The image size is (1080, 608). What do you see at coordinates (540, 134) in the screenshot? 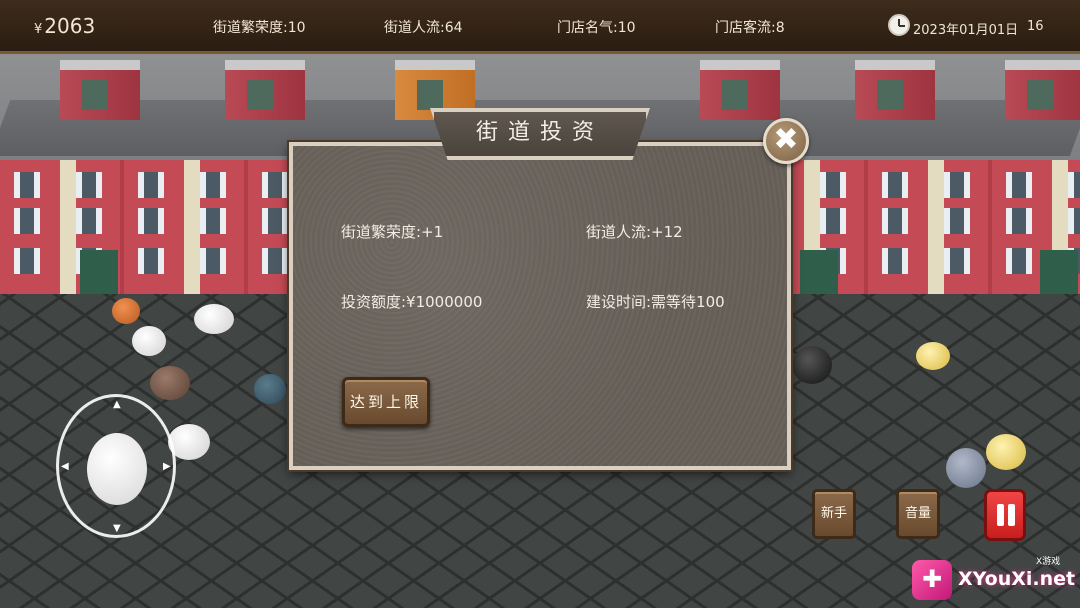
I see `dialog-title: 街道投资` at bounding box center [540, 134].